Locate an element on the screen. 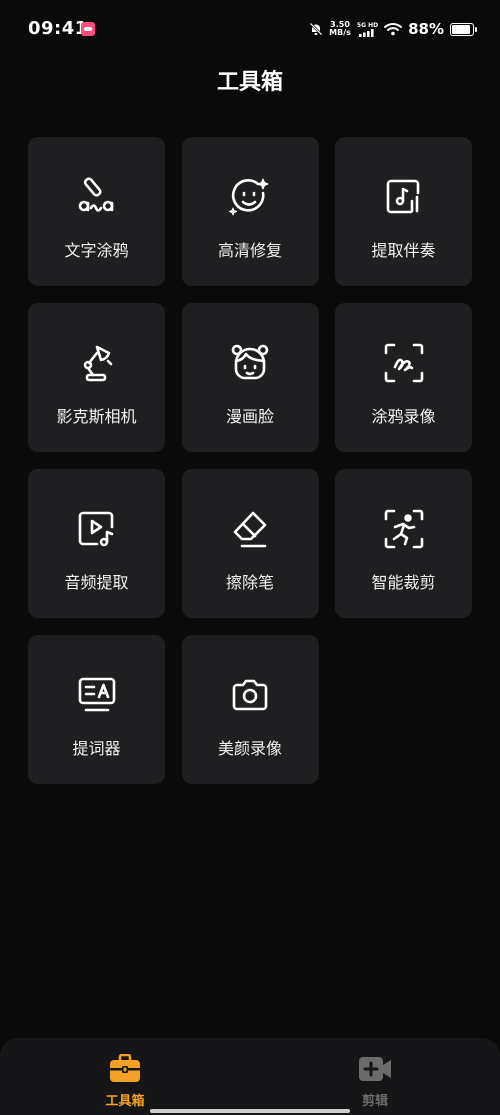 This screenshot has height=1115, width=500. tool-teleprompter: 提词器 is located at coordinates (96, 709).